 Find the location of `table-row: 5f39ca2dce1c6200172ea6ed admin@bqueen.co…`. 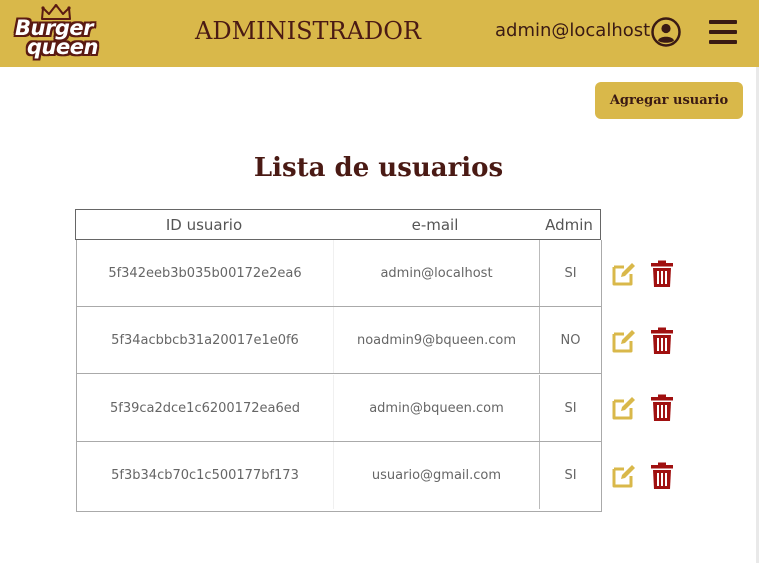

table-row: 5f39ca2dce1c6200172ea6ed admin@bqueen.co… is located at coordinates (339, 408).